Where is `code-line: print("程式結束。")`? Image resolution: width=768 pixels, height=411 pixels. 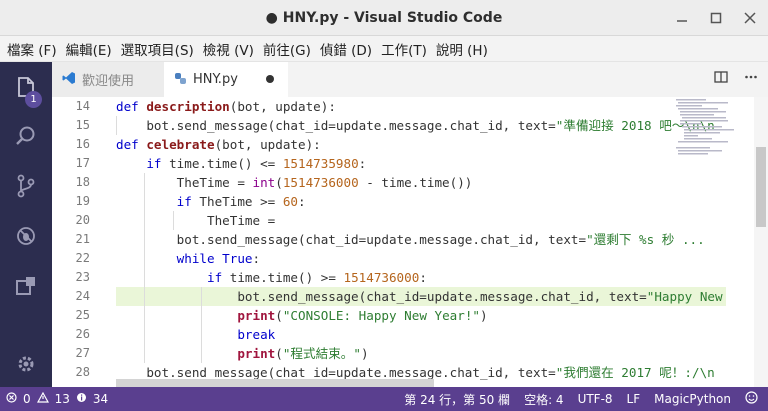
code-line: print("程式結束。") is located at coordinates (242, 353).